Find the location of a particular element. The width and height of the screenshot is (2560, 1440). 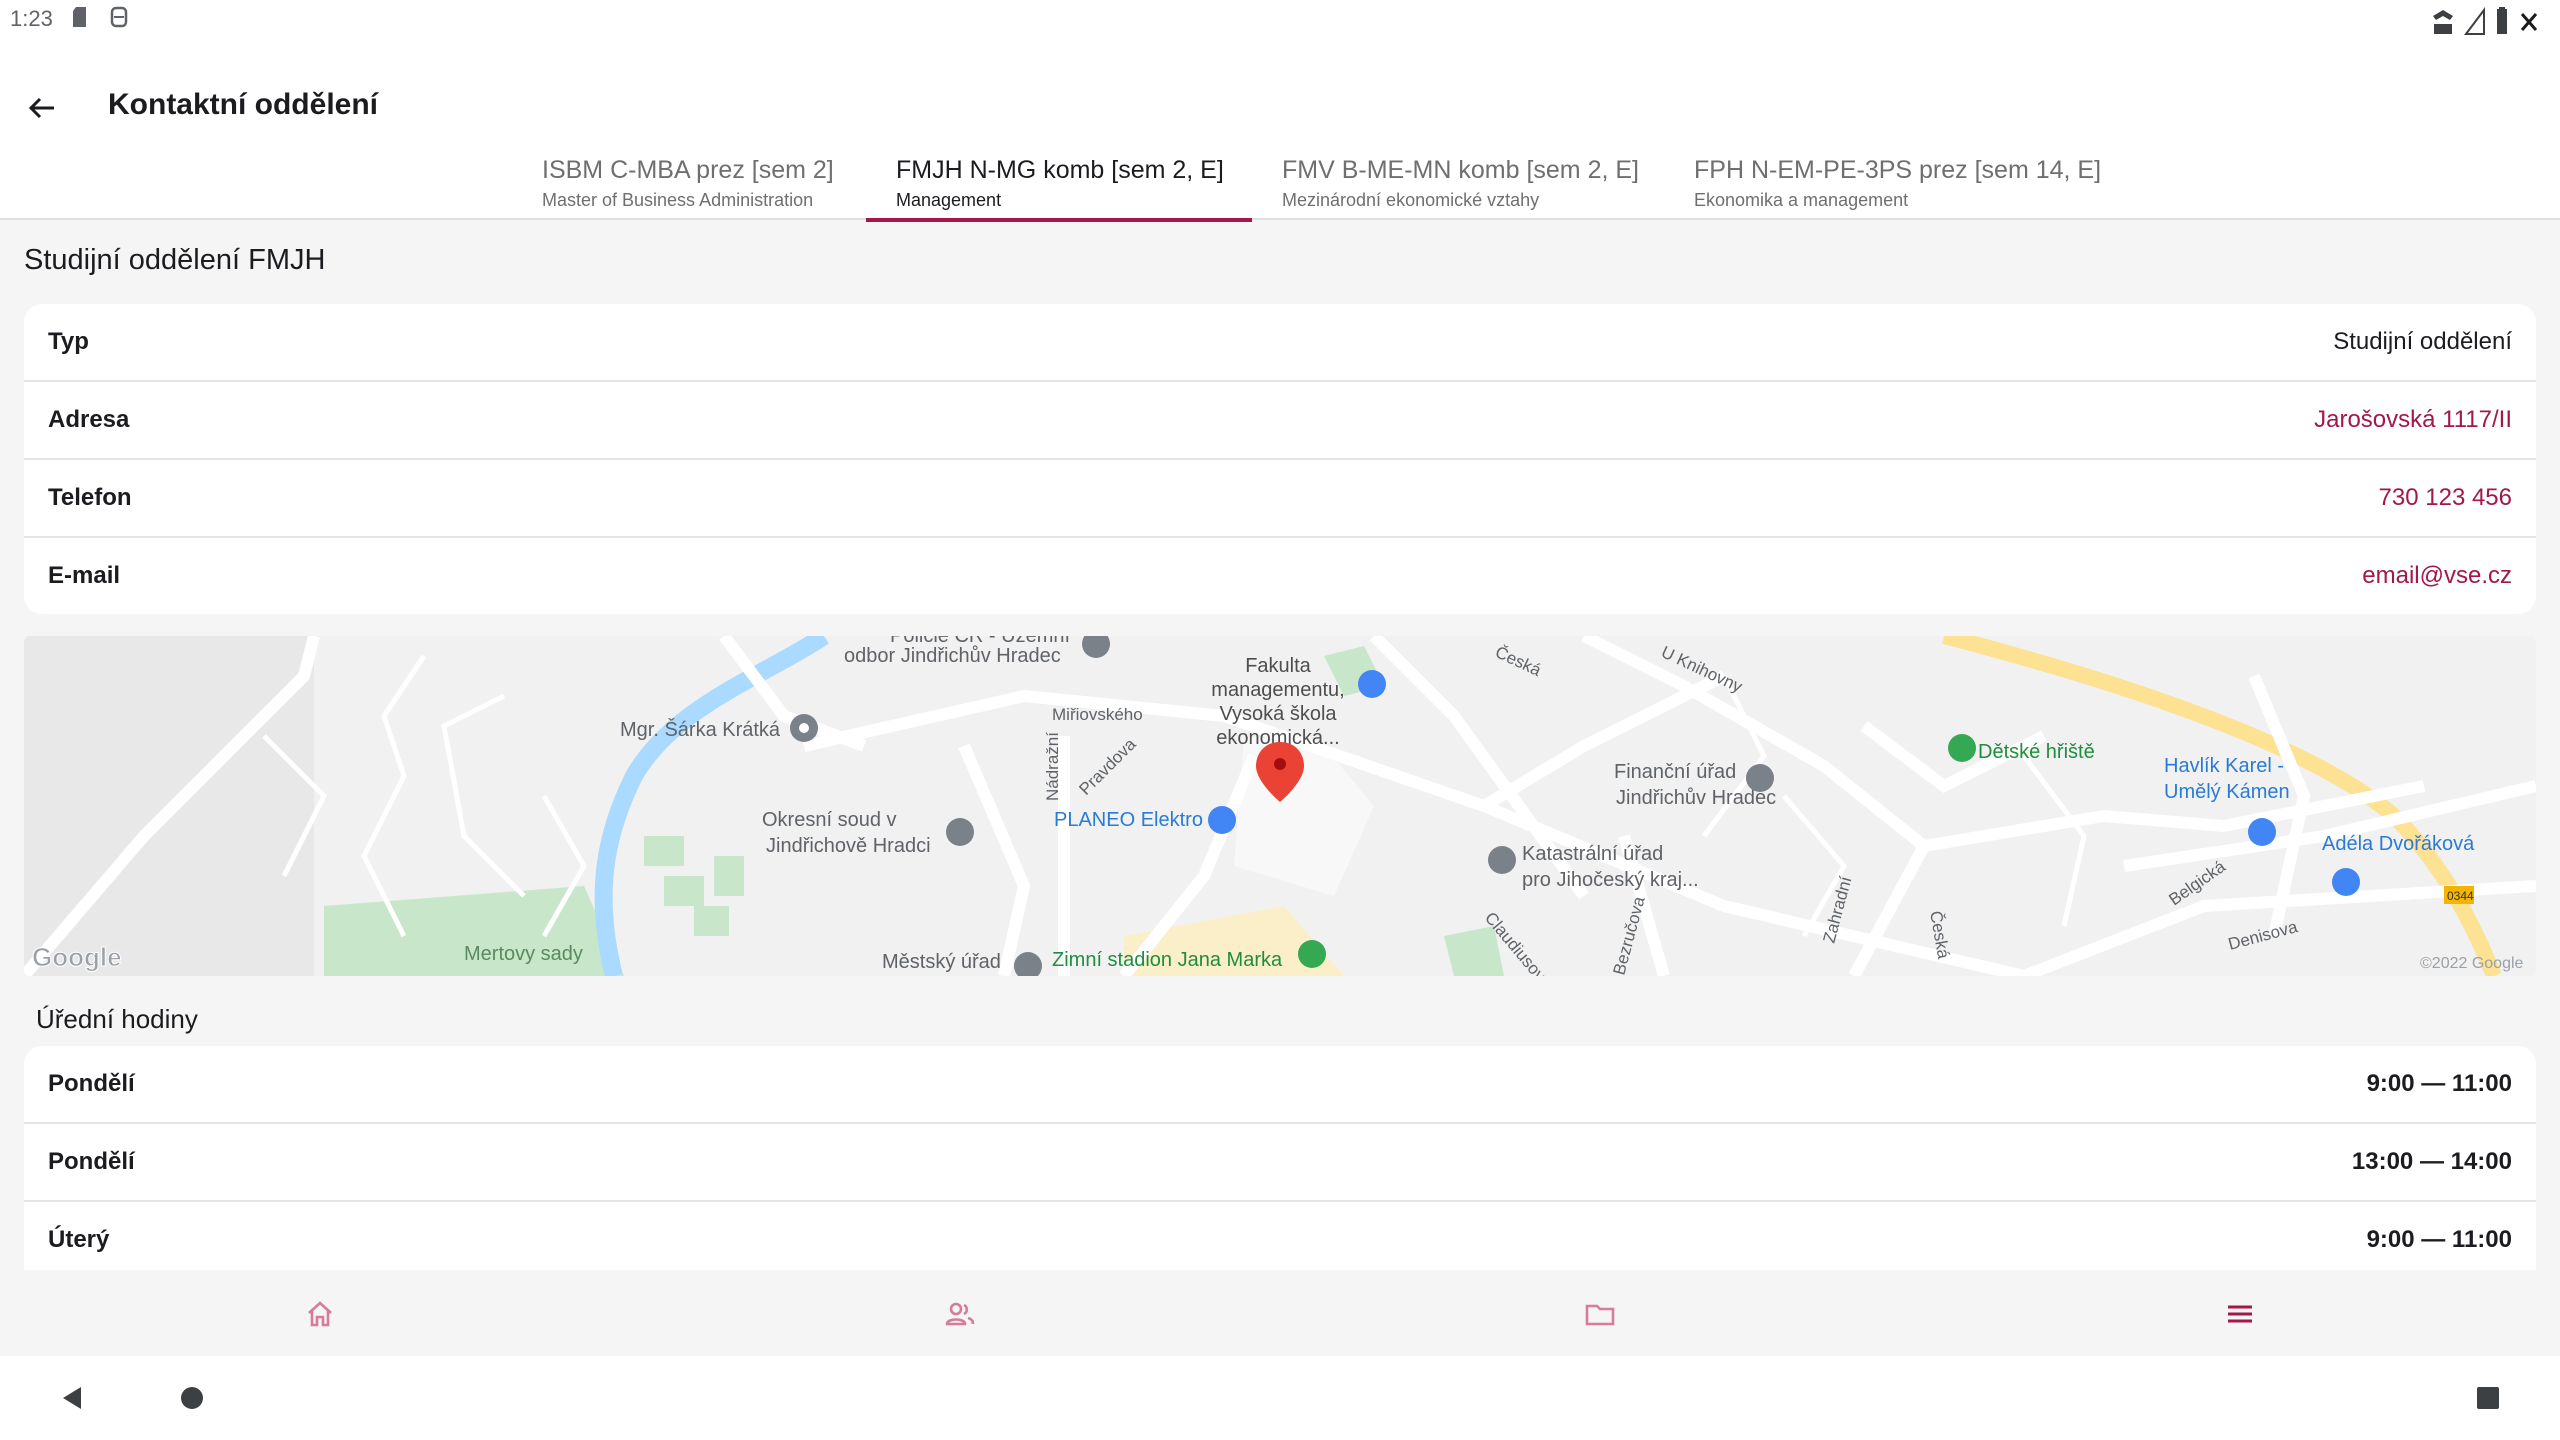

tab-label: FMJH N-MG komb [sem 2, E] is located at coordinates (1060, 170).